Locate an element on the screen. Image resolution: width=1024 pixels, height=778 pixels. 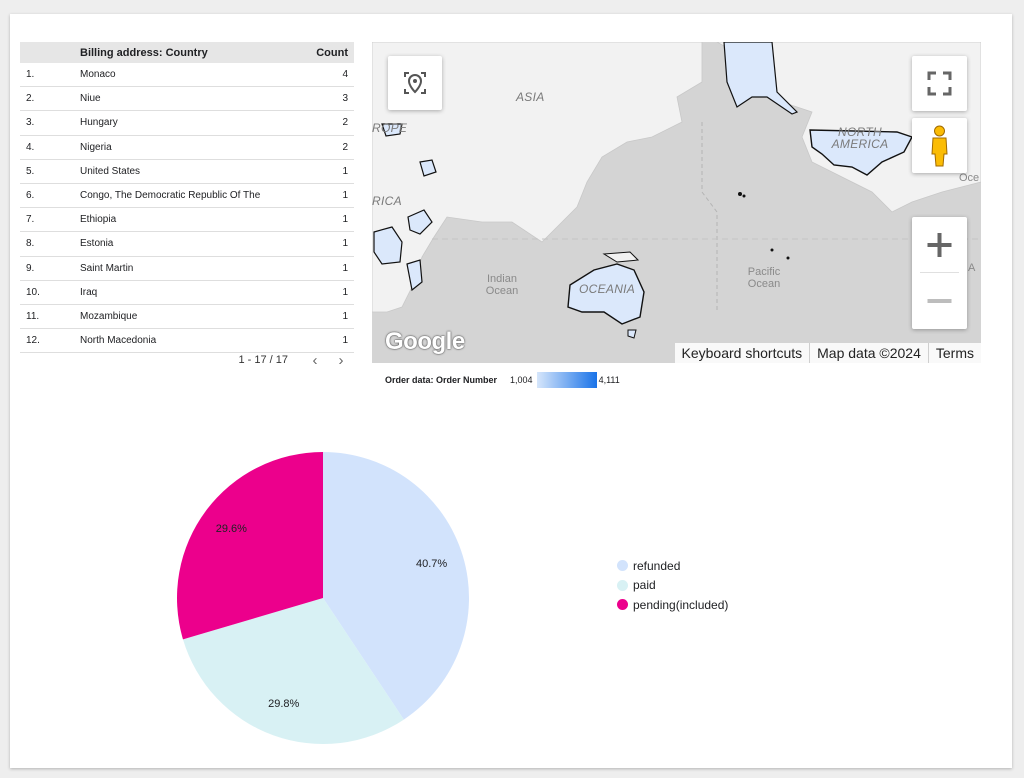
pie-slice-label: 29.8% is located at coordinates (284, 704).